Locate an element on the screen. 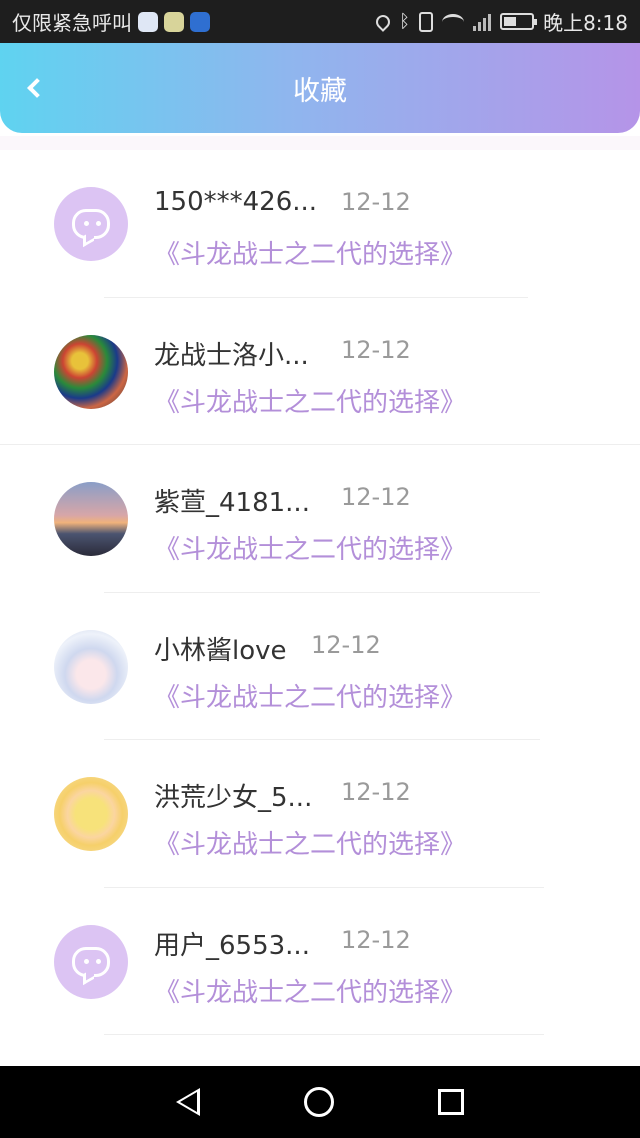 The height and width of the screenshot is (1138, 640). nav-home-icon is located at coordinates (319, 1102).